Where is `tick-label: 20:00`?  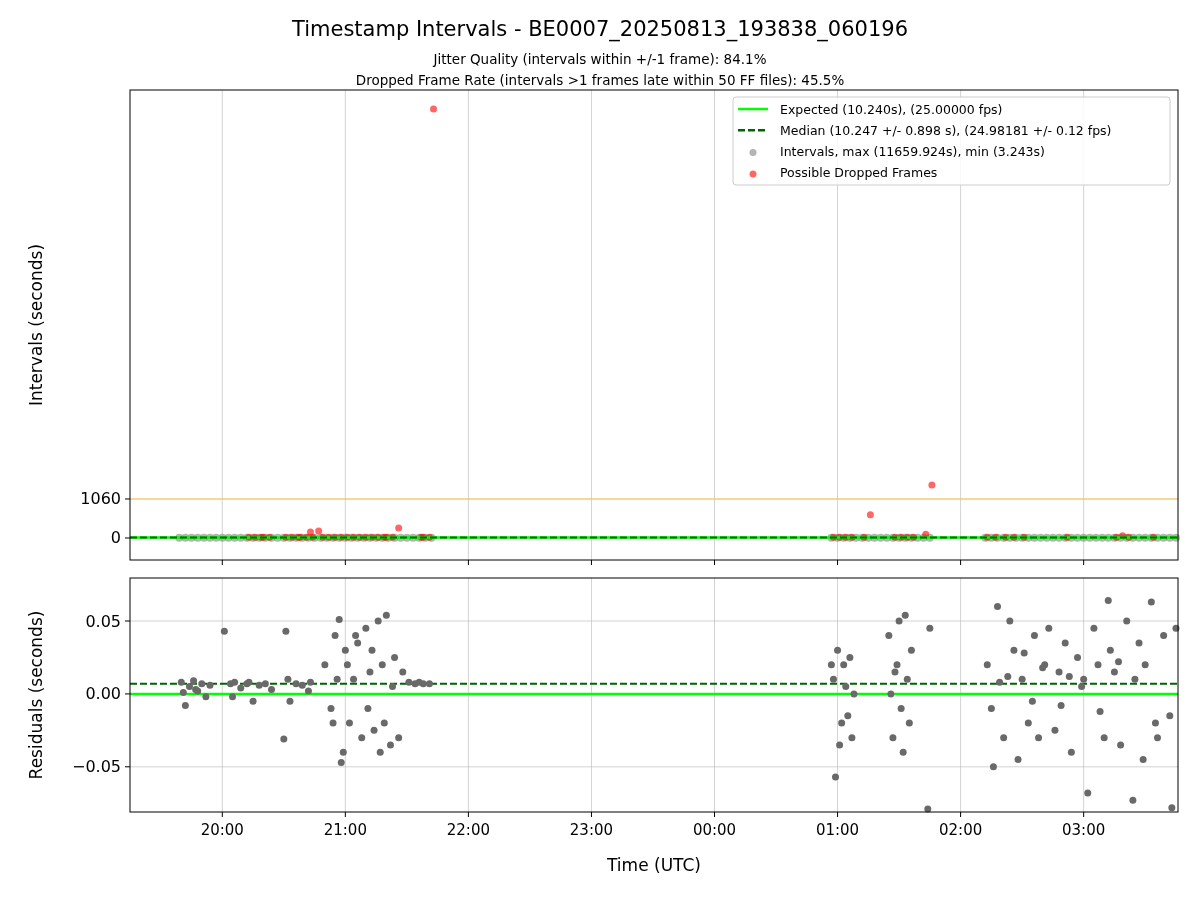
tick-label: 20:00 is located at coordinates (222, 830).